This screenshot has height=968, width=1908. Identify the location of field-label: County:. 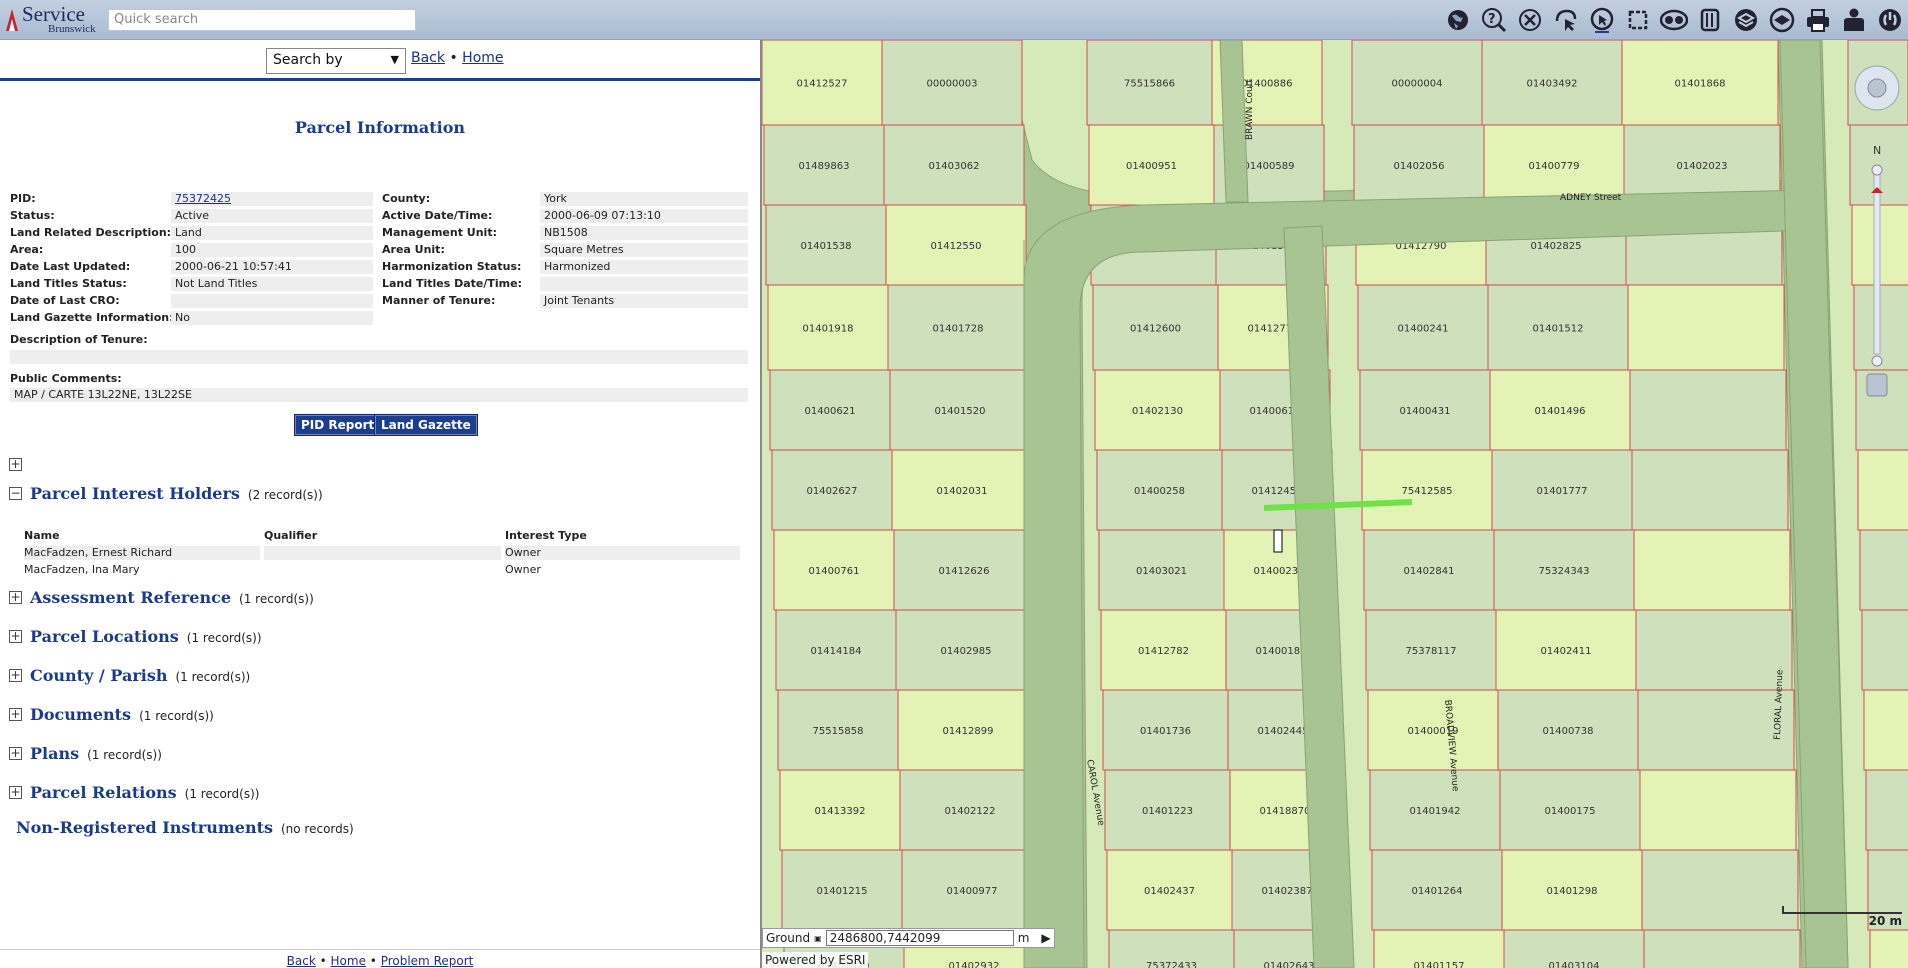
(406, 198).